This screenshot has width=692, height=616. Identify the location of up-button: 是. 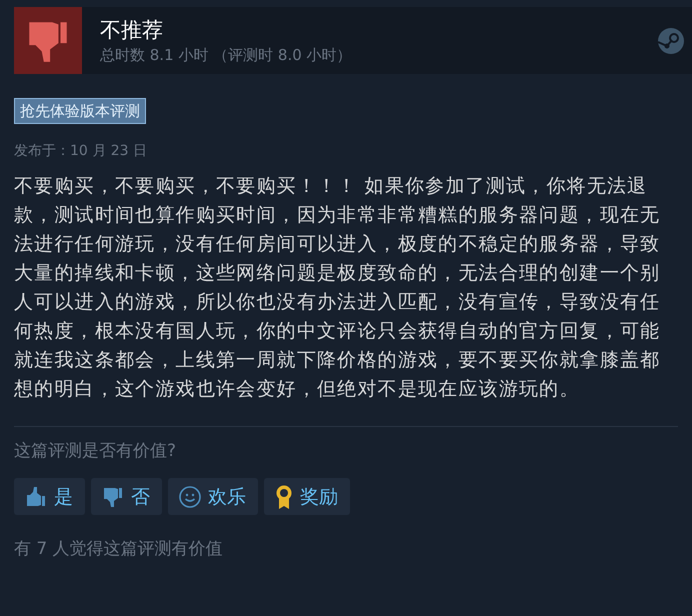
(49, 496).